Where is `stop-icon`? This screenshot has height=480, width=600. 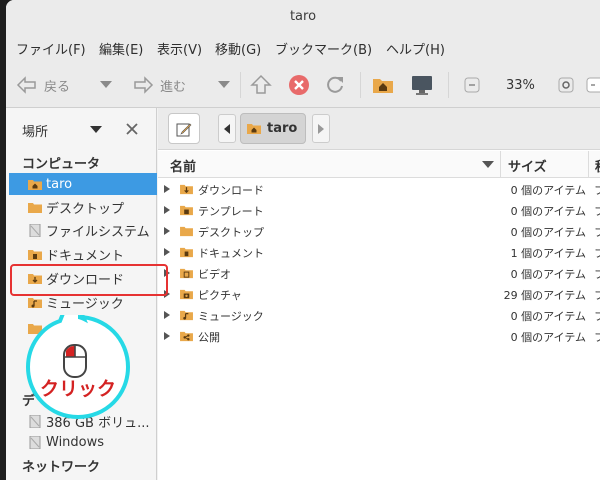
stop-icon is located at coordinates (299, 85).